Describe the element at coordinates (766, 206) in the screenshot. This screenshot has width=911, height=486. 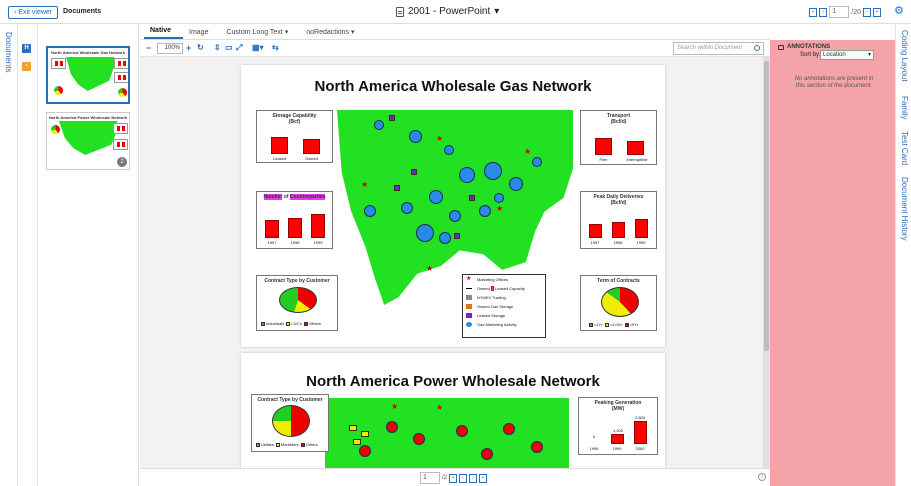
I see `scrollbar-thumb` at that location.